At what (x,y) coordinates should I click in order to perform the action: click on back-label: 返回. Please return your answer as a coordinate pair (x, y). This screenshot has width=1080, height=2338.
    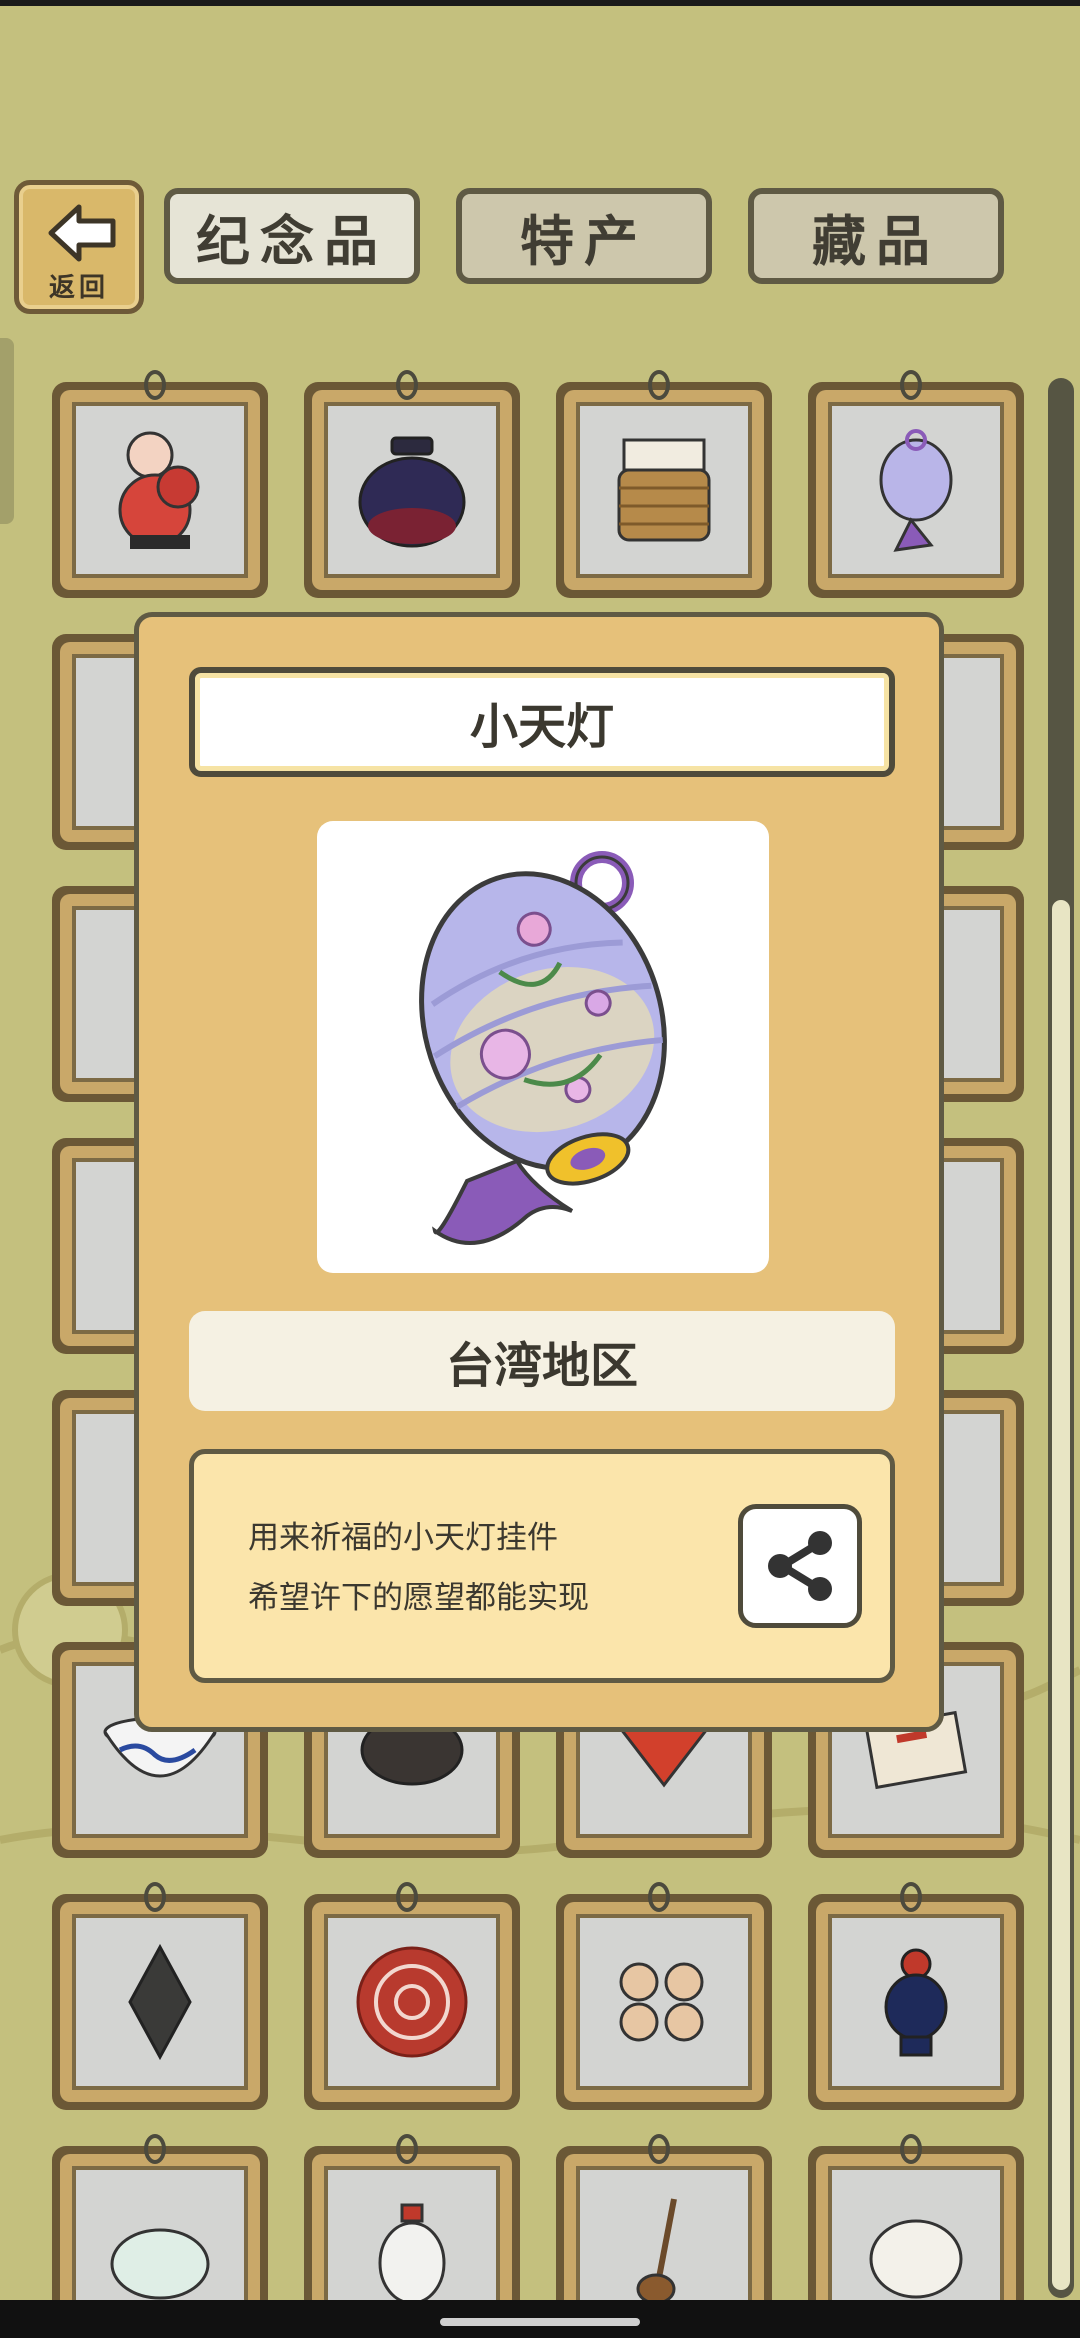
    Looking at the image, I should click on (78, 288).